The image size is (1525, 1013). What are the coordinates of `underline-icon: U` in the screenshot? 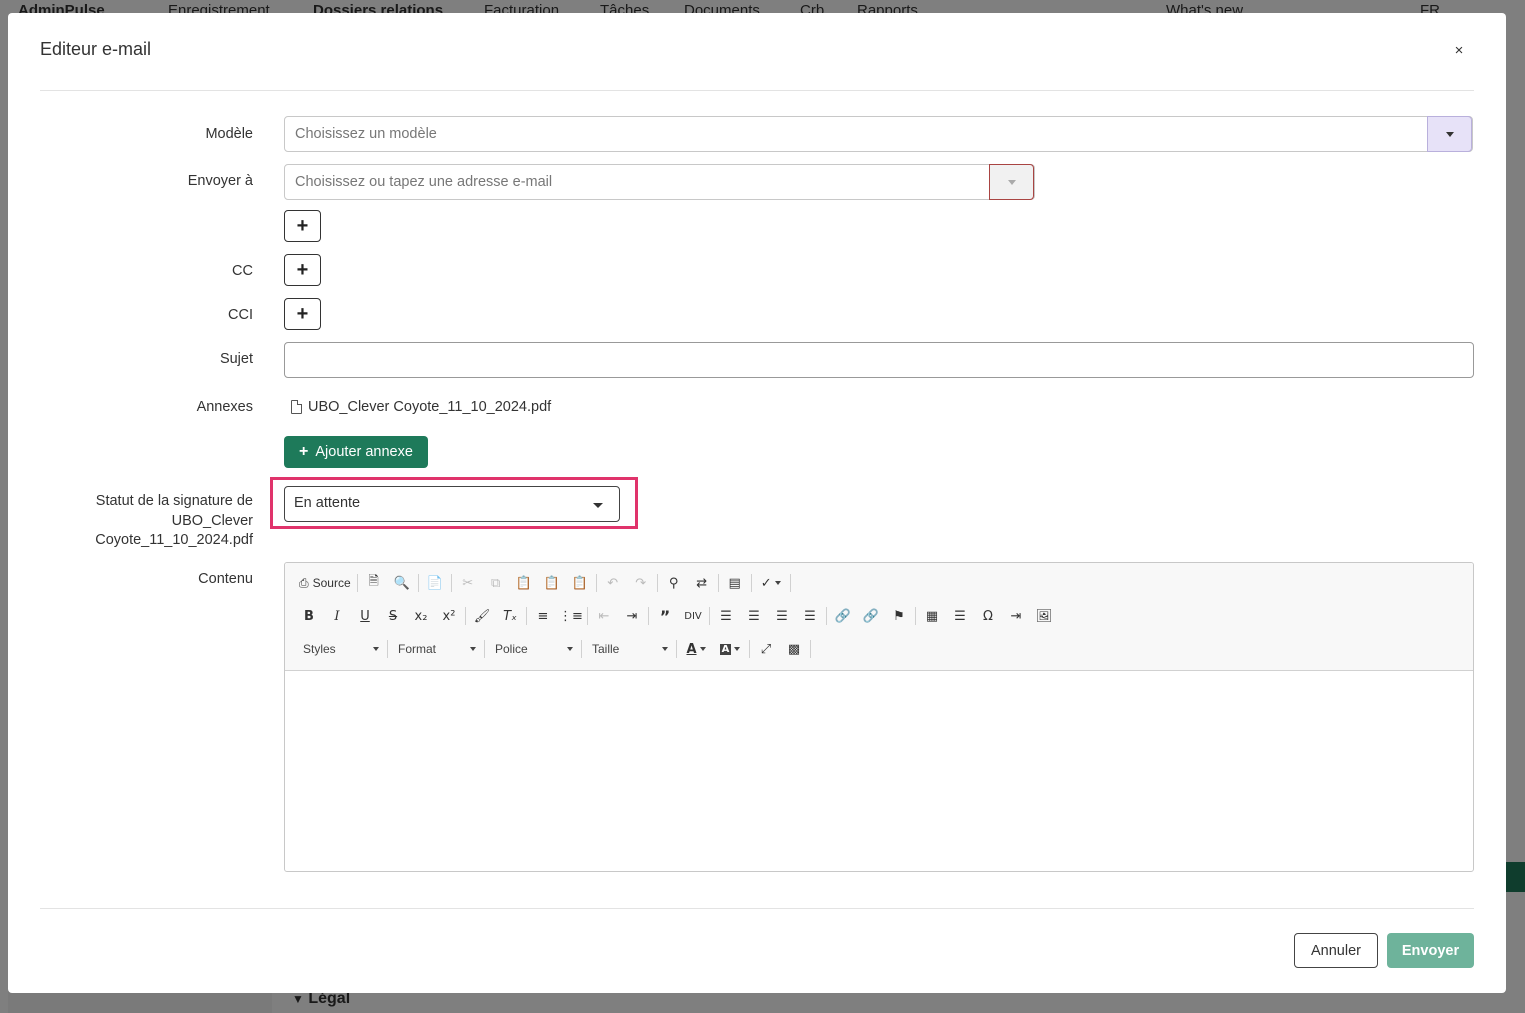 It's located at (365, 616).